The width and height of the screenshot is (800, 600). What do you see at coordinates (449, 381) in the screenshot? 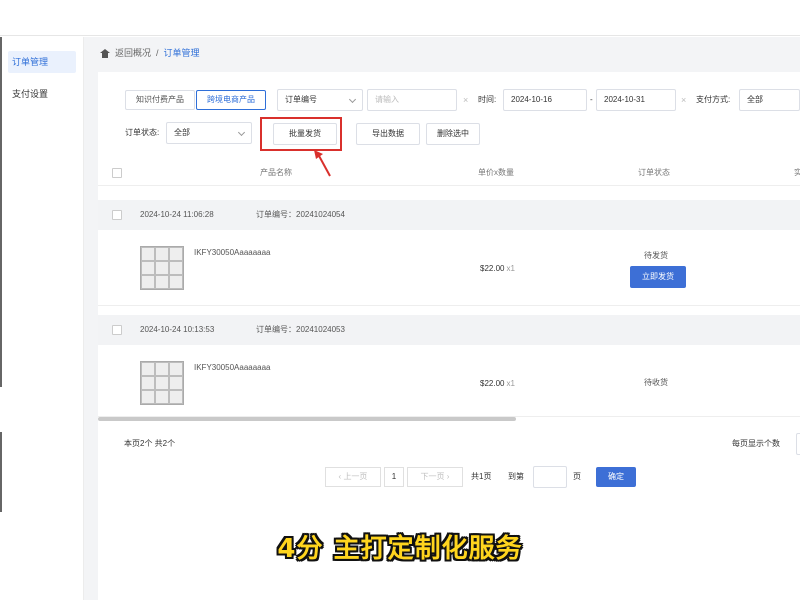
I see `table-row: IKFY30050Aaaaaaaa $22.00 x1 待收货` at bounding box center [449, 381].